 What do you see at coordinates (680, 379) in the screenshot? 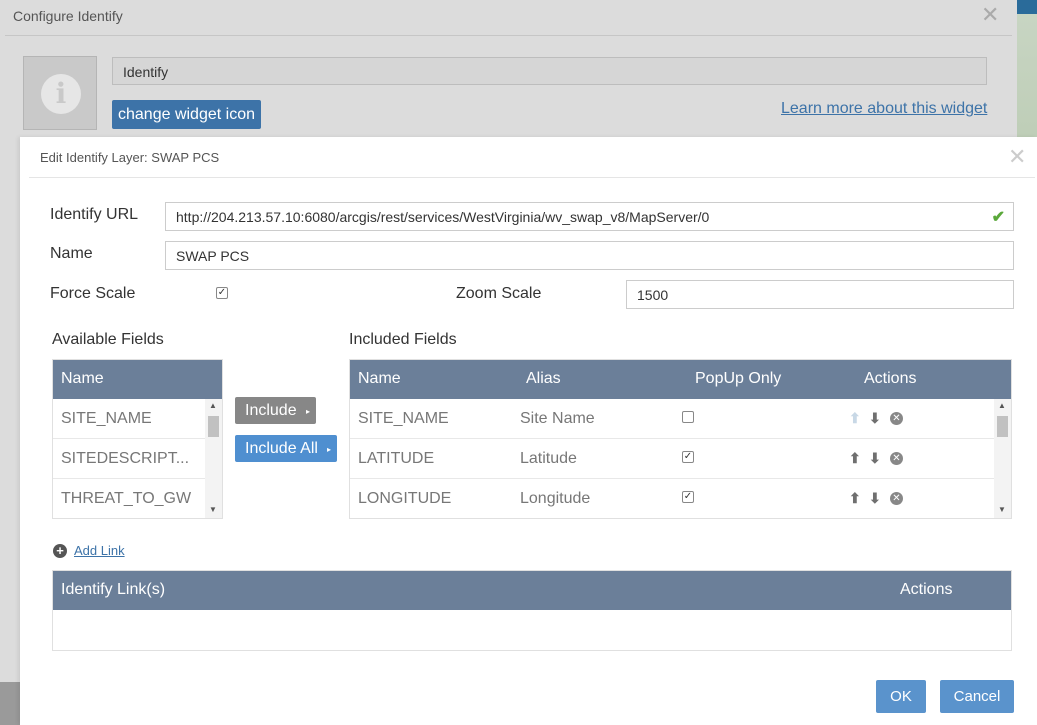
I see `included-fields-header: Name Alias PopUp Only Actions` at bounding box center [680, 379].